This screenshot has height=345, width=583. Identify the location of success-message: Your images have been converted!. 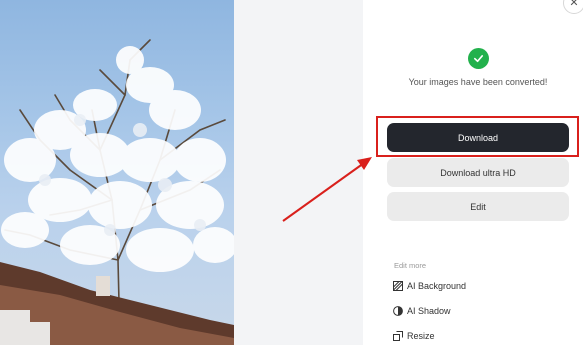
(478, 82).